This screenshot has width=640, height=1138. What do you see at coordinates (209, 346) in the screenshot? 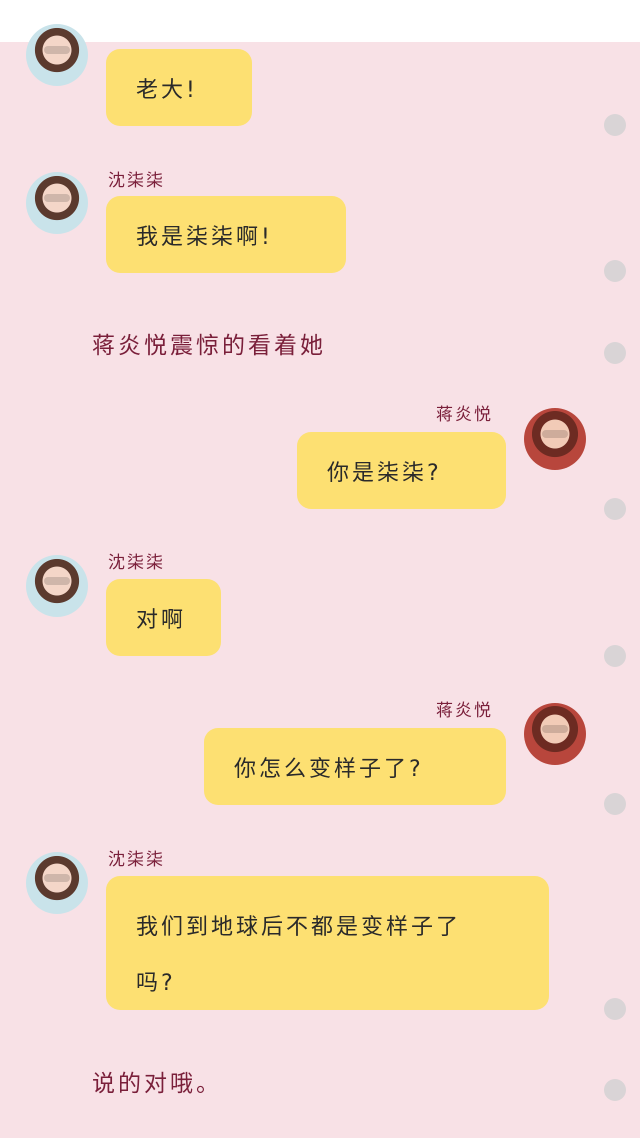
I see `narration-text: 蒋炎悦震惊的看着她` at bounding box center [209, 346].